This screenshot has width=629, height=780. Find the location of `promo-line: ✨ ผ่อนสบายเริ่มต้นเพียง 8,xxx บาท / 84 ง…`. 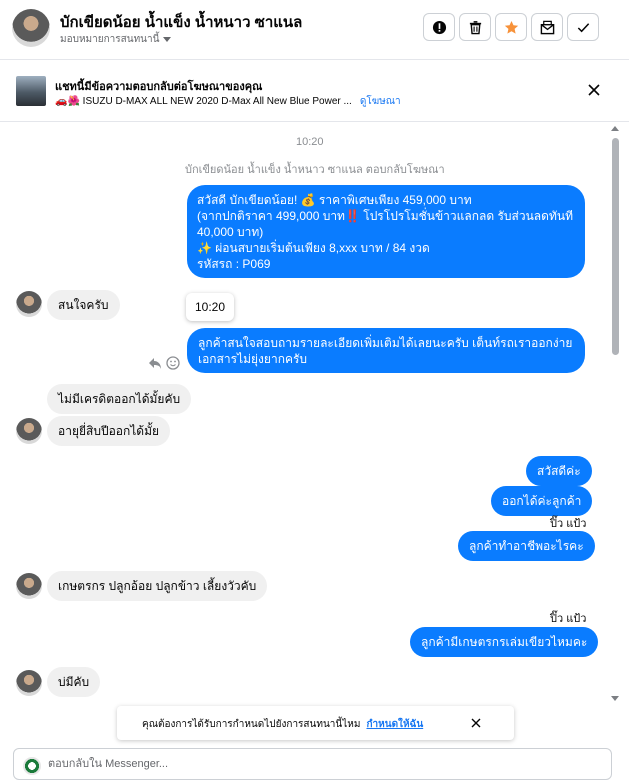

promo-line: ✨ ผ่อนสบายเริ่มต้นเพียง 8,xxx บาท / 84 ง… is located at coordinates (313, 248).